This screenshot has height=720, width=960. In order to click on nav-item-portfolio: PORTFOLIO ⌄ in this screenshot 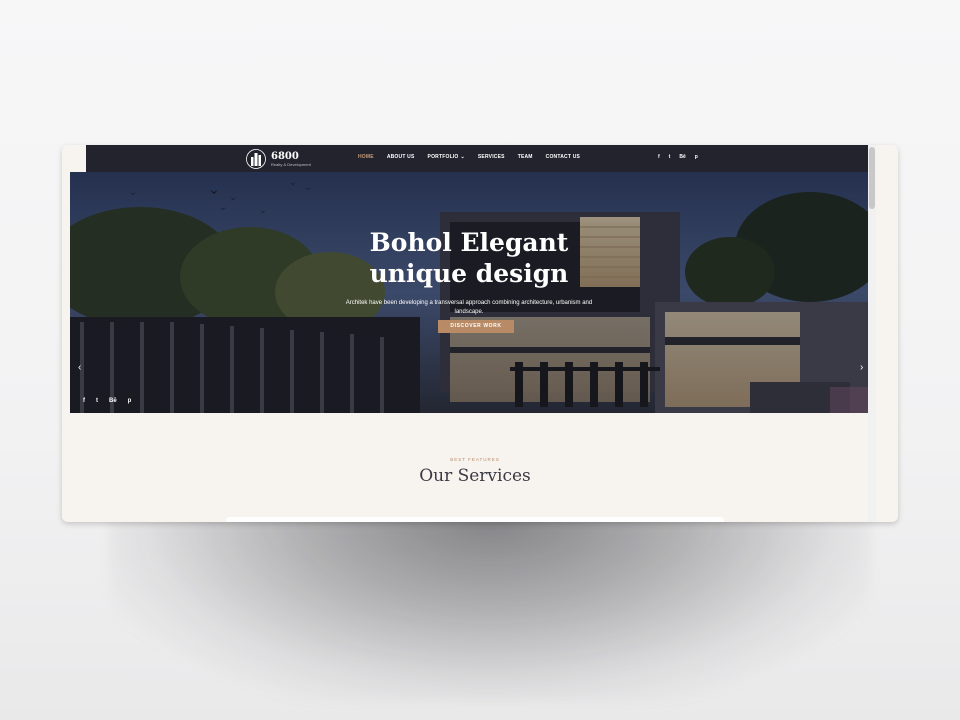, I will do `click(446, 157)`.